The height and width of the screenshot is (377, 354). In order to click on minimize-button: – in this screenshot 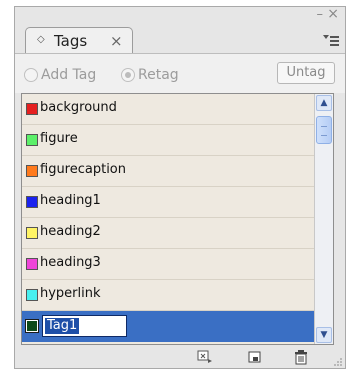, I will do `click(320, 14)`.